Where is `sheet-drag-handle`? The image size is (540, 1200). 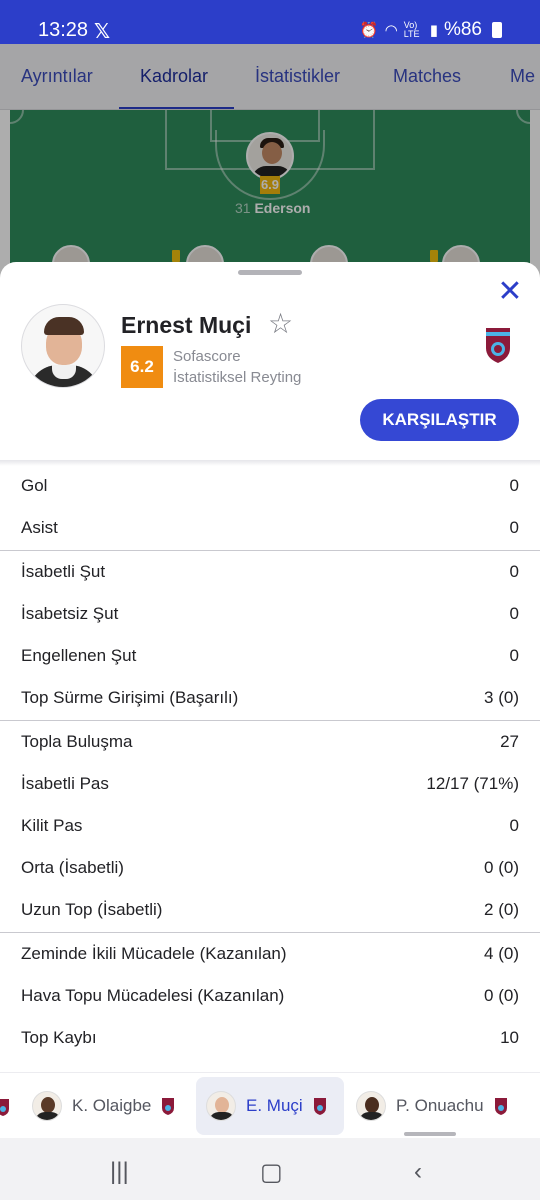
sheet-drag-handle is located at coordinates (270, 272).